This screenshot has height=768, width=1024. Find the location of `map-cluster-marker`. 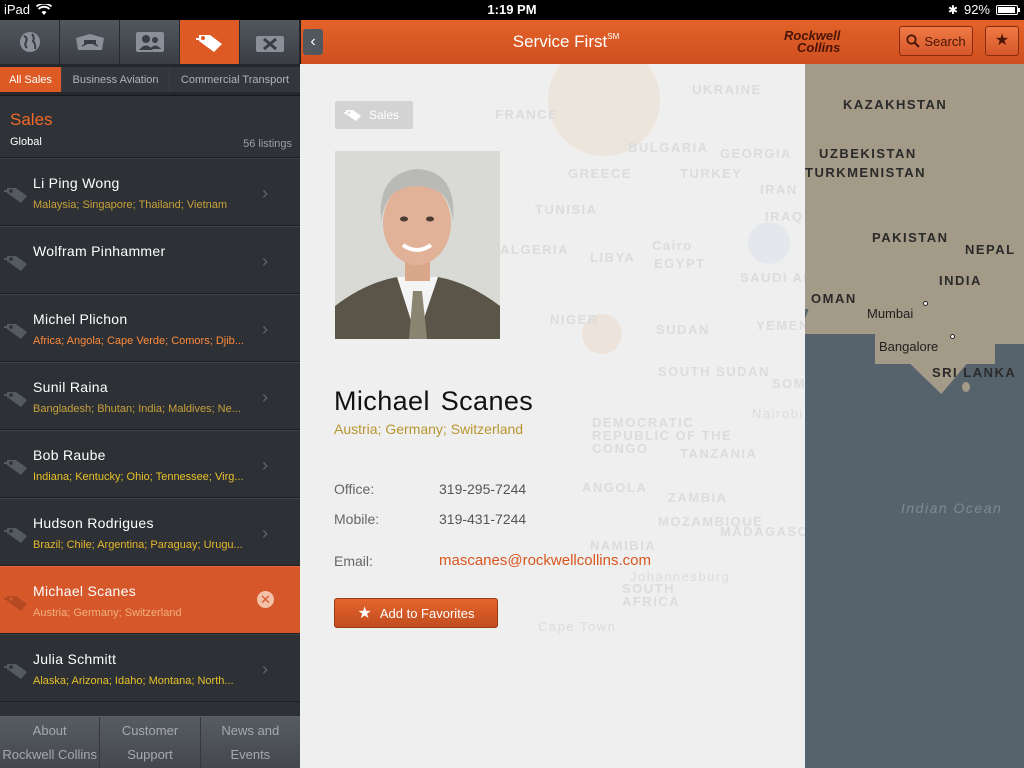

map-cluster-marker is located at coordinates (769, 243).